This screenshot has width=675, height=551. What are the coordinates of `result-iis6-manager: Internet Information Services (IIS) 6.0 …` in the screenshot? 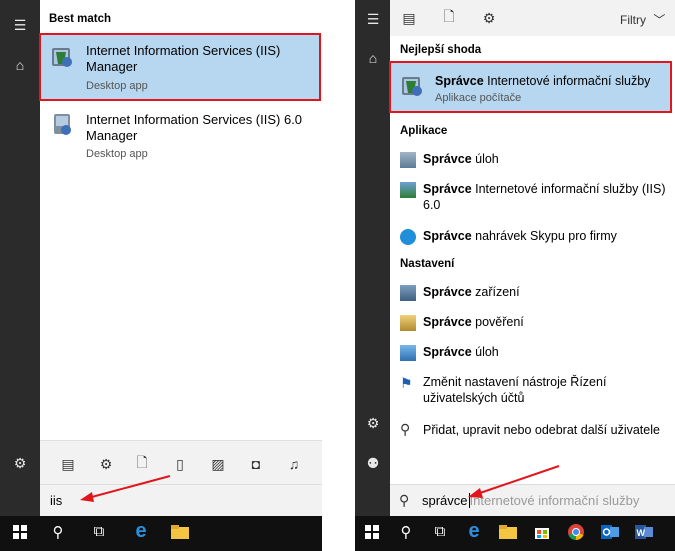 It's located at (180, 135).